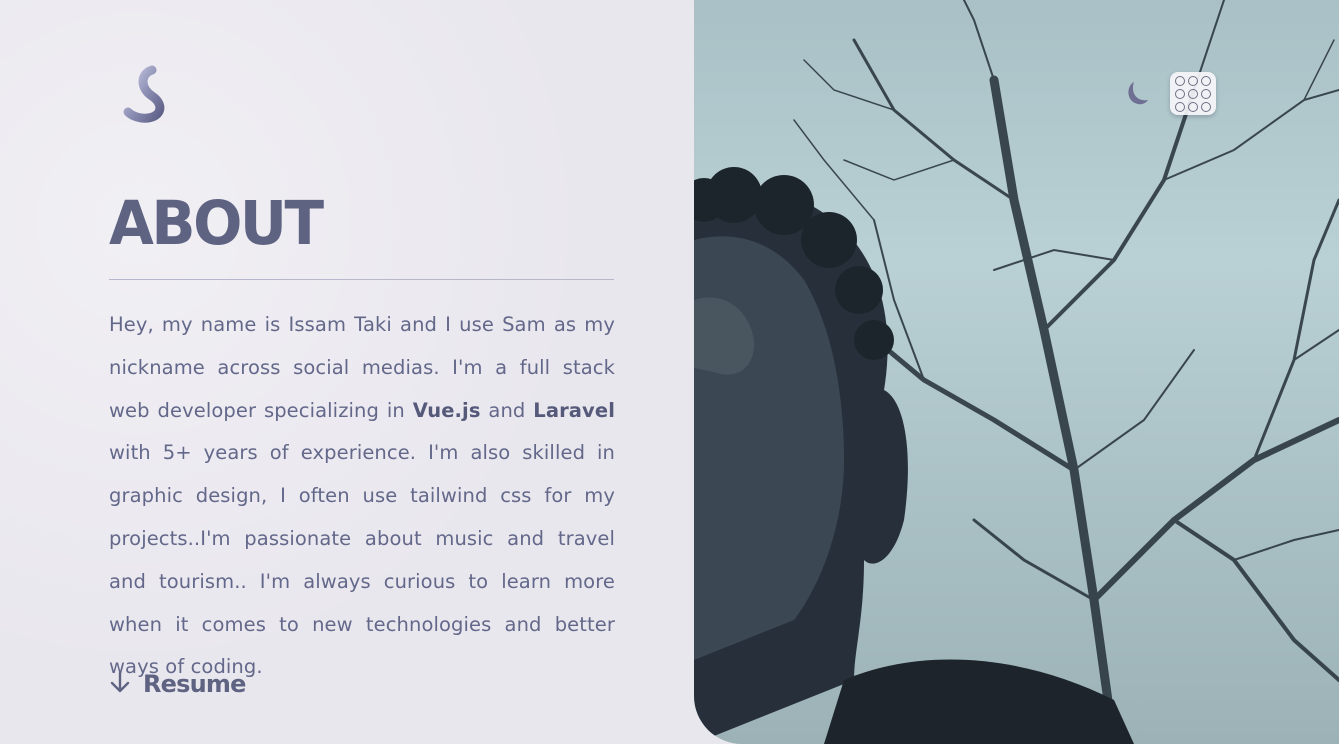 The height and width of the screenshot is (744, 1339). What do you see at coordinates (120, 684) in the screenshot?
I see `arrow-down-icon` at bounding box center [120, 684].